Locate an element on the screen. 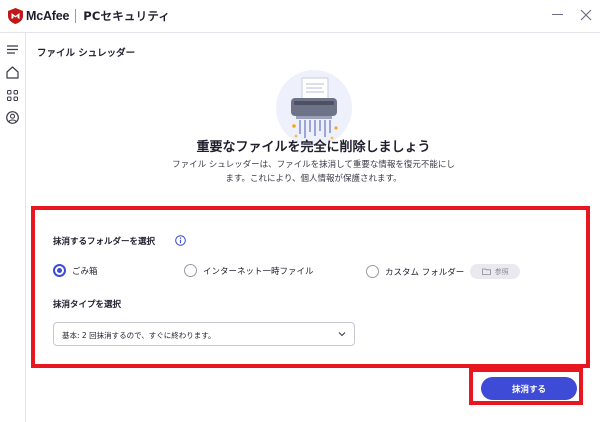 This screenshot has width=600, height=422. radio-label: インターネット一時ファイル is located at coordinates (258, 271).